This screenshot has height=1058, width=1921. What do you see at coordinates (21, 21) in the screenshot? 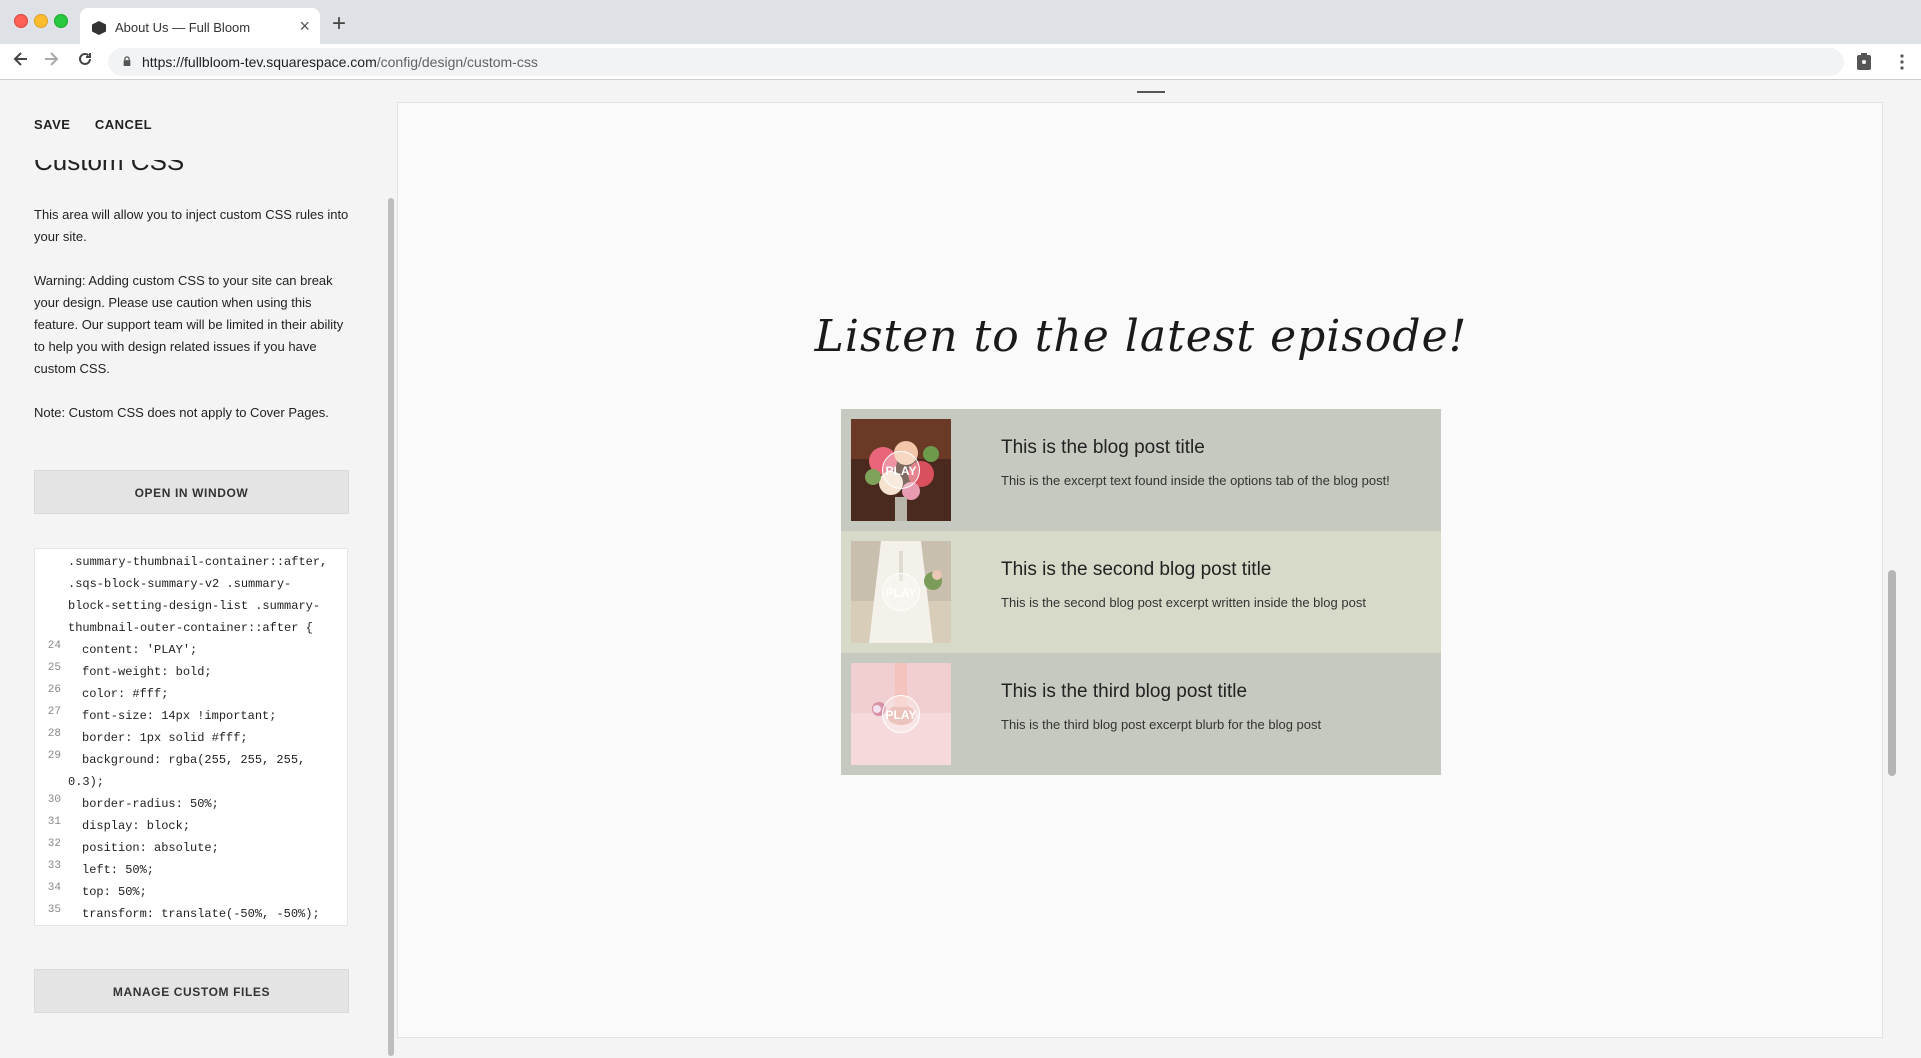
I see `close-window-button` at bounding box center [21, 21].